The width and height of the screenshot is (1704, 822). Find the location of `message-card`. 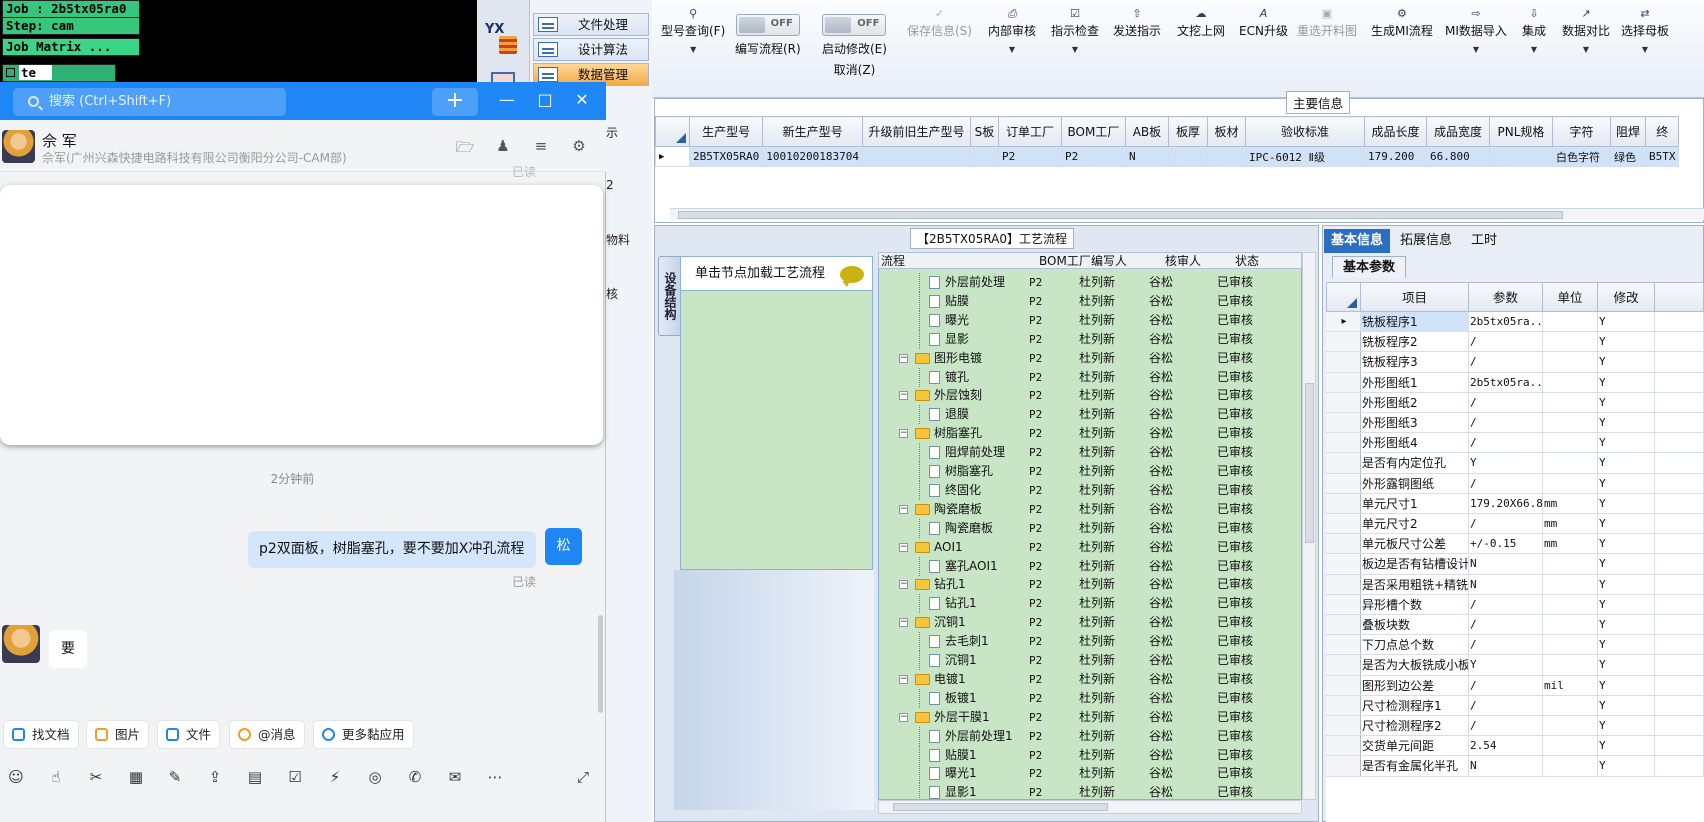

message-card is located at coordinates (301, 315).